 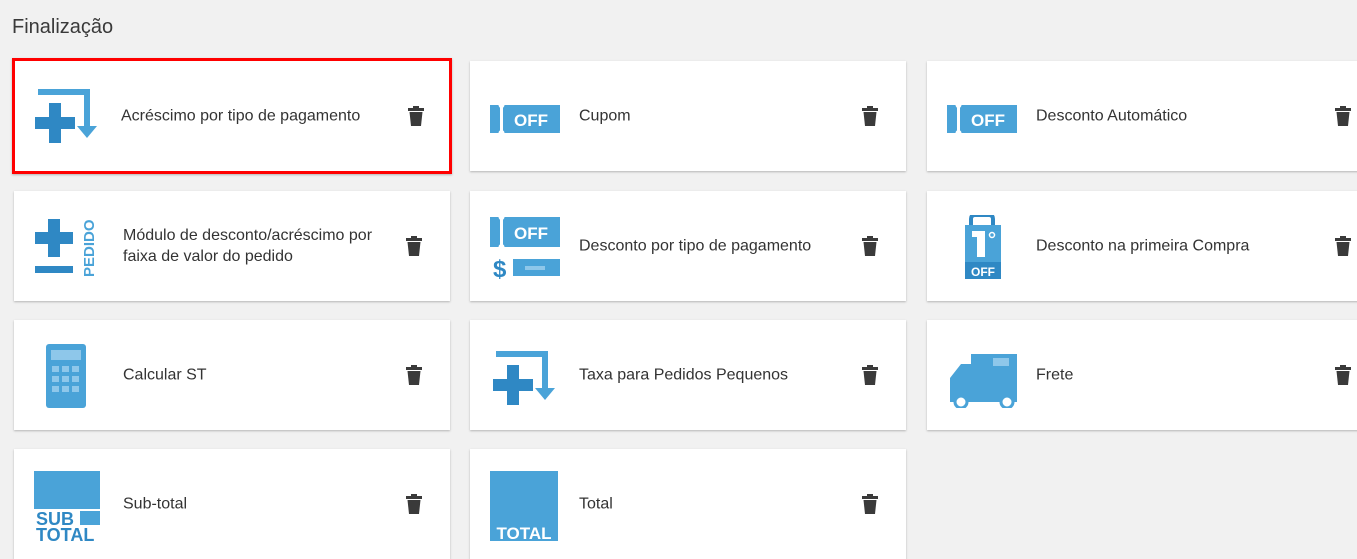 What do you see at coordinates (688, 504) in the screenshot?
I see `card-total: TOTAL Total` at bounding box center [688, 504].